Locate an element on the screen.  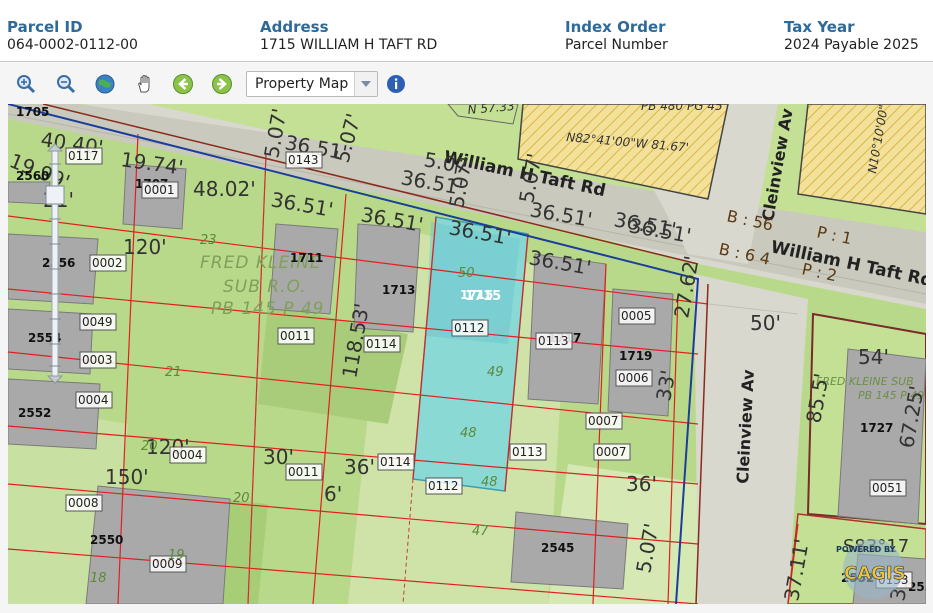
svg-text: 0113 is located at coordinates (553, 341).